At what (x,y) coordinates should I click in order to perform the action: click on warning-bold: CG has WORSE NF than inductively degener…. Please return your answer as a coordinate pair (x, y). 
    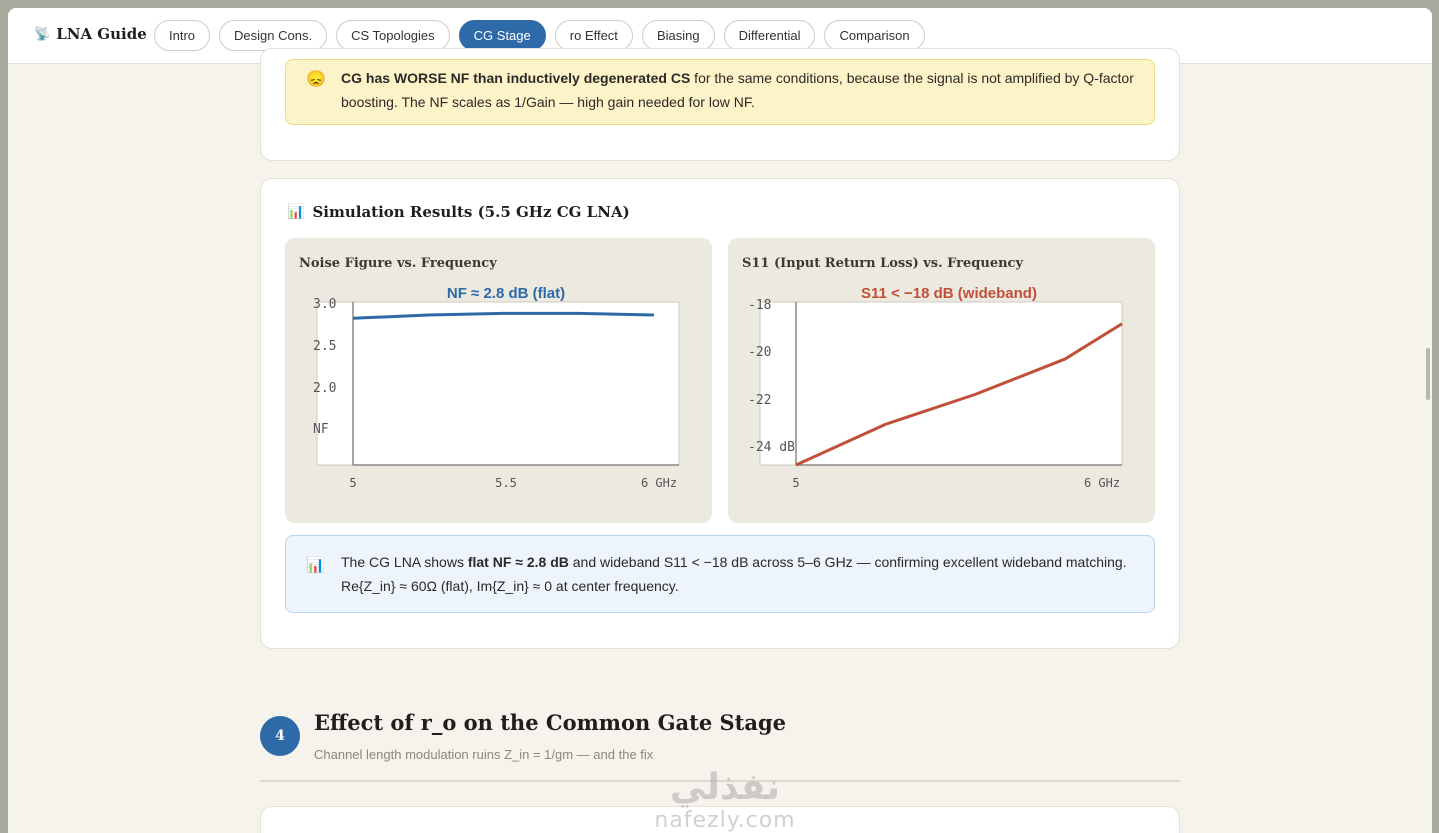
    Looking at the image, I should click on (516, 78).